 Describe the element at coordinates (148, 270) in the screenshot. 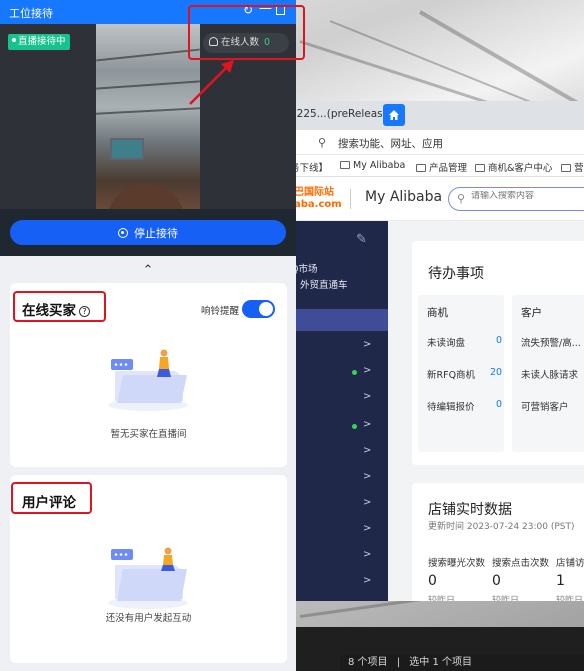

I see `chevron-up-icon: ⌃` at that location.